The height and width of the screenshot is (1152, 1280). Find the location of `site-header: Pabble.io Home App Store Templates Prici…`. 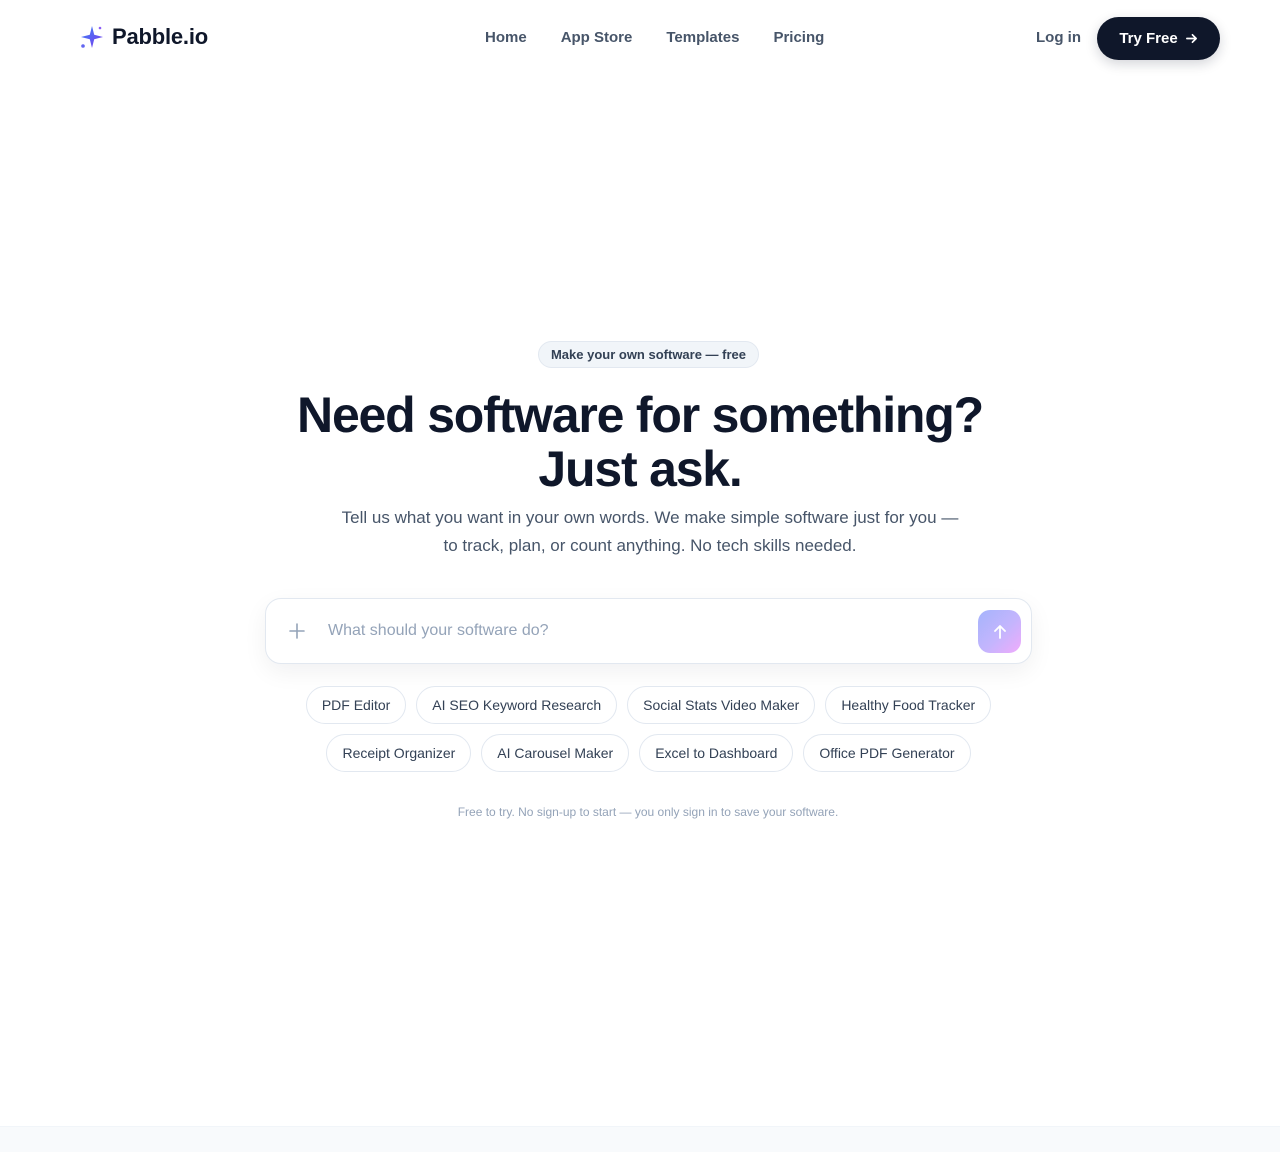

site-header: Pabble.io Home App Store Templates Prici… is located at coordinates (640, 38).